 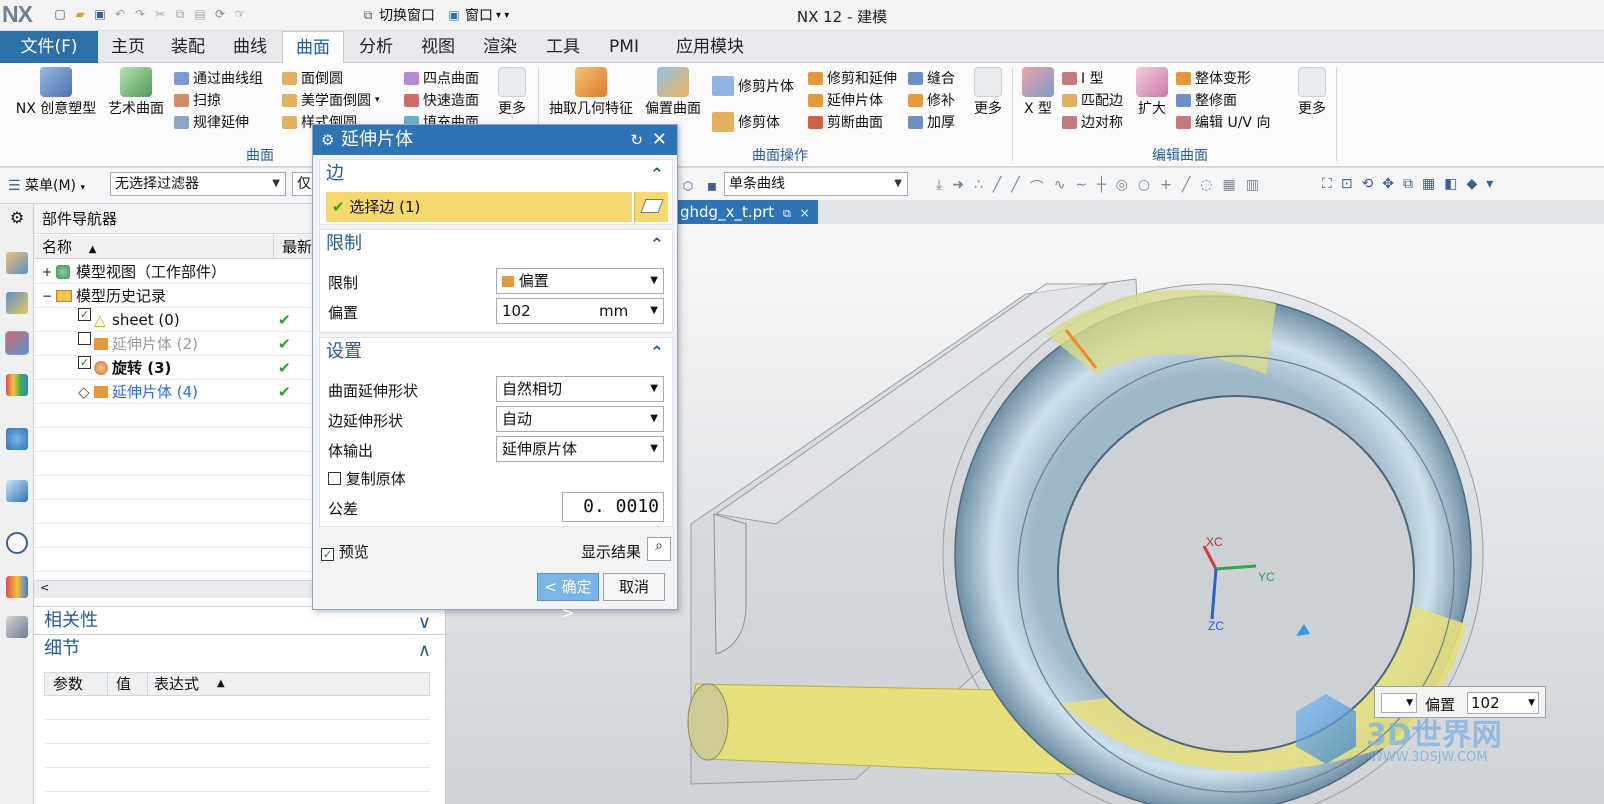 What do you see at coordinates (136, 92) in the screenshot?
I see `art-surface-button: 艺术曲面` at bounding box center [136, 92].